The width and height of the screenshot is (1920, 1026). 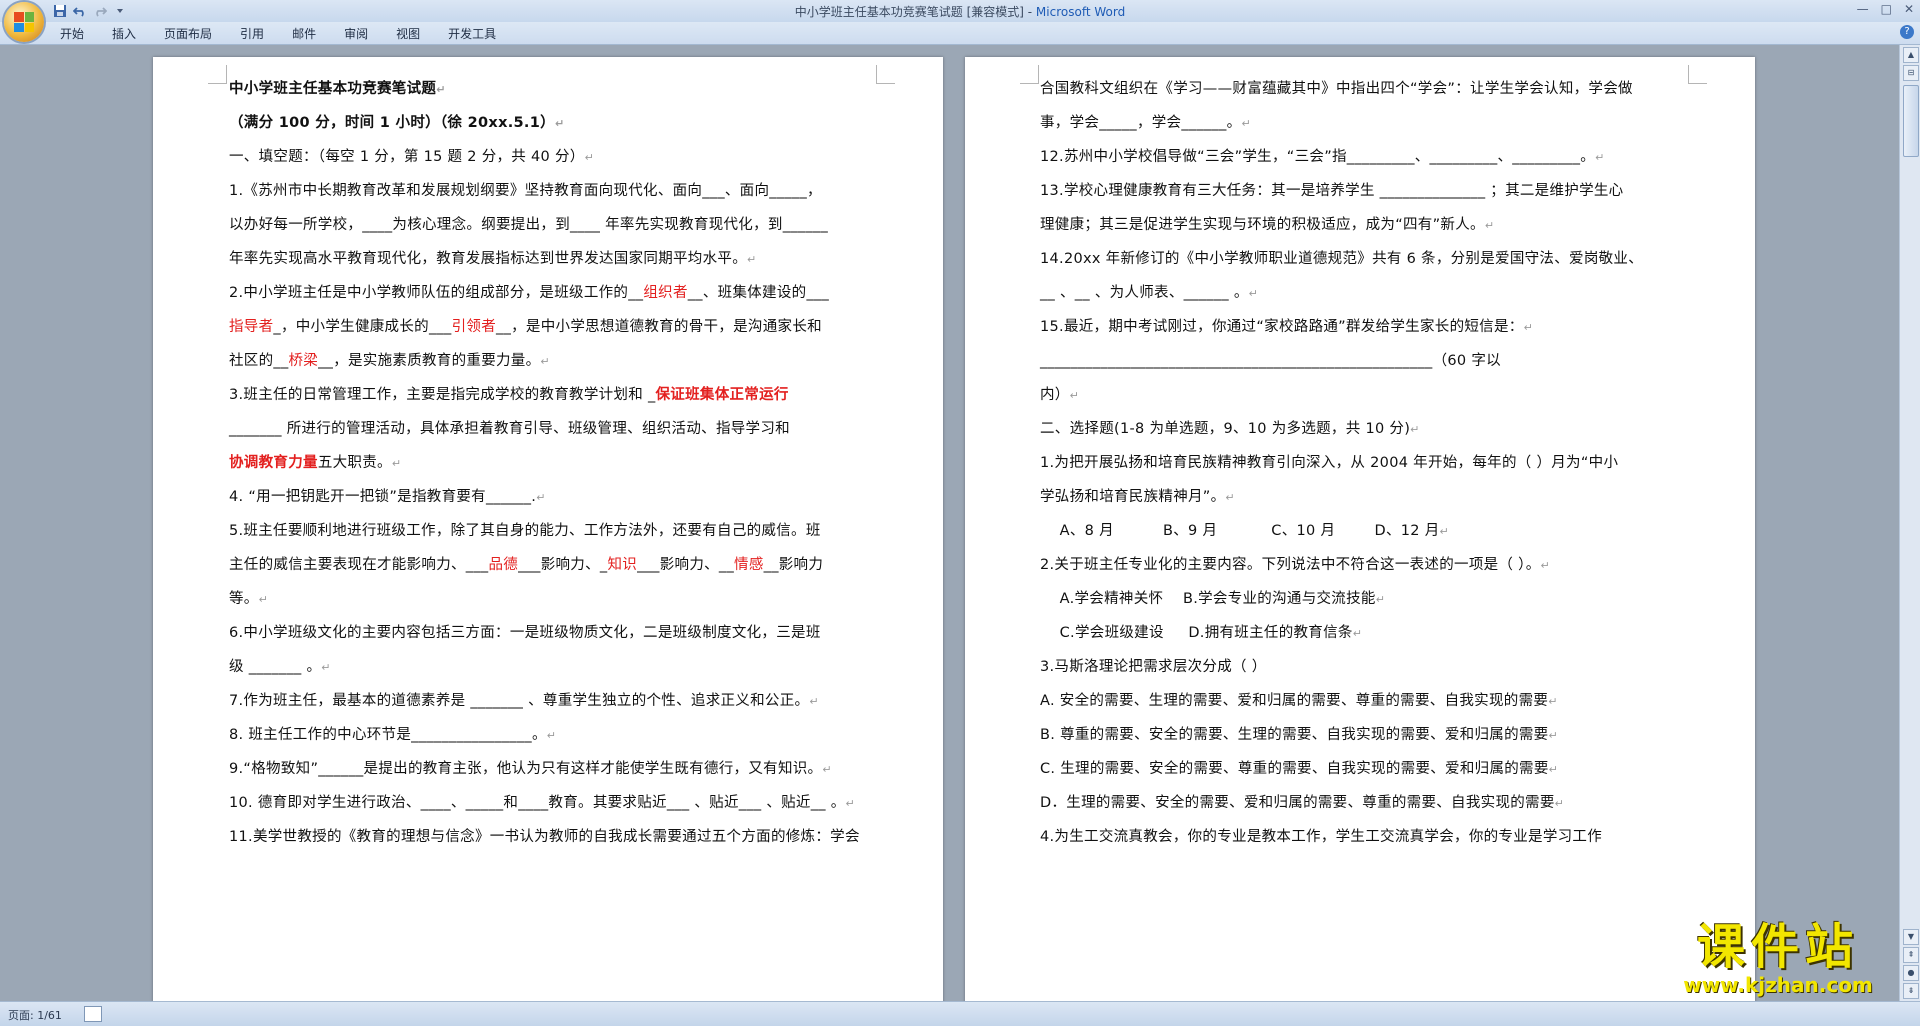 I want to click on window-title: 中小学班主任基本功竞赛笔试题 [兼容模式] - Microsoft Word, so click(x=960, y=11).